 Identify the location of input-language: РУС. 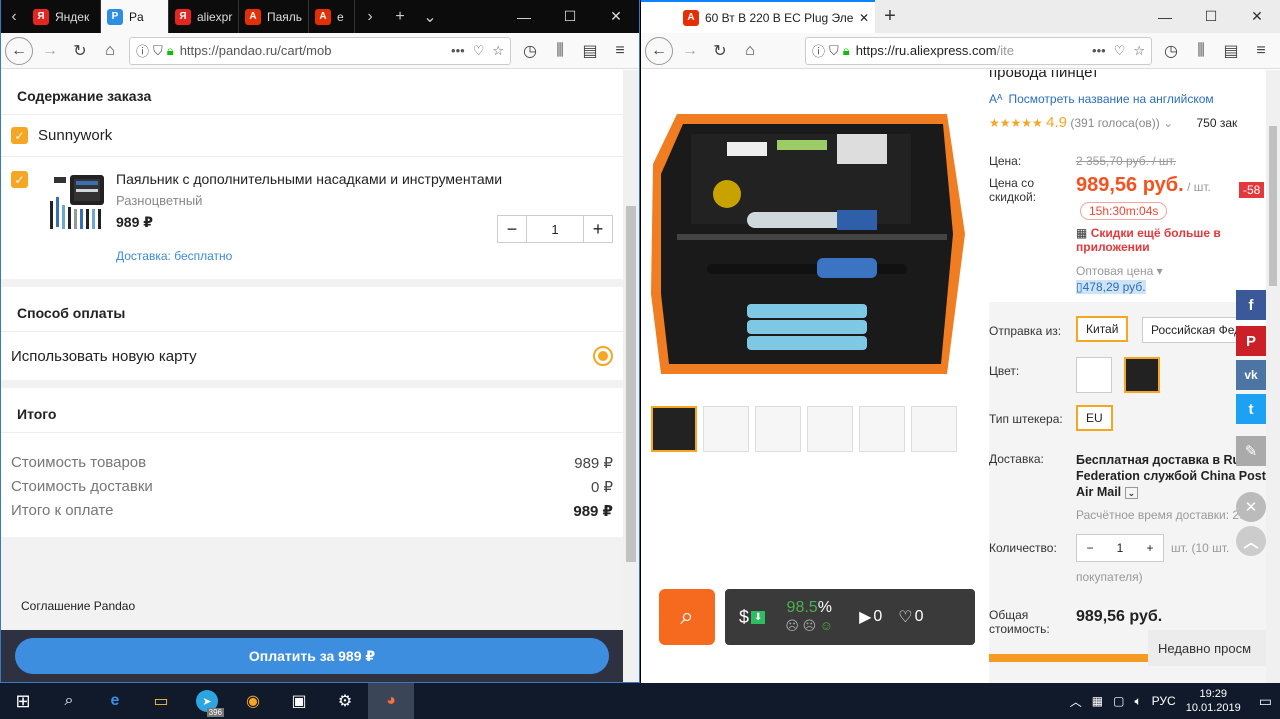
(1164, 701).